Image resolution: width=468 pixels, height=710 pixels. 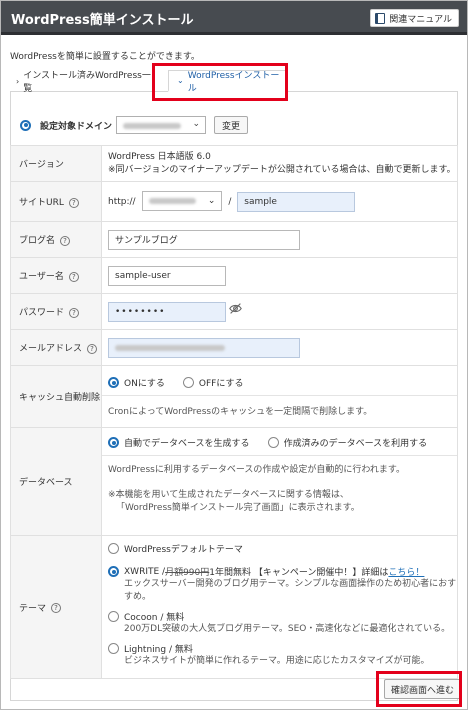 What do you see at coordinates (273, 442) in the screenshot?
I see `database-existing-radio` at bounding box center [273, 442].